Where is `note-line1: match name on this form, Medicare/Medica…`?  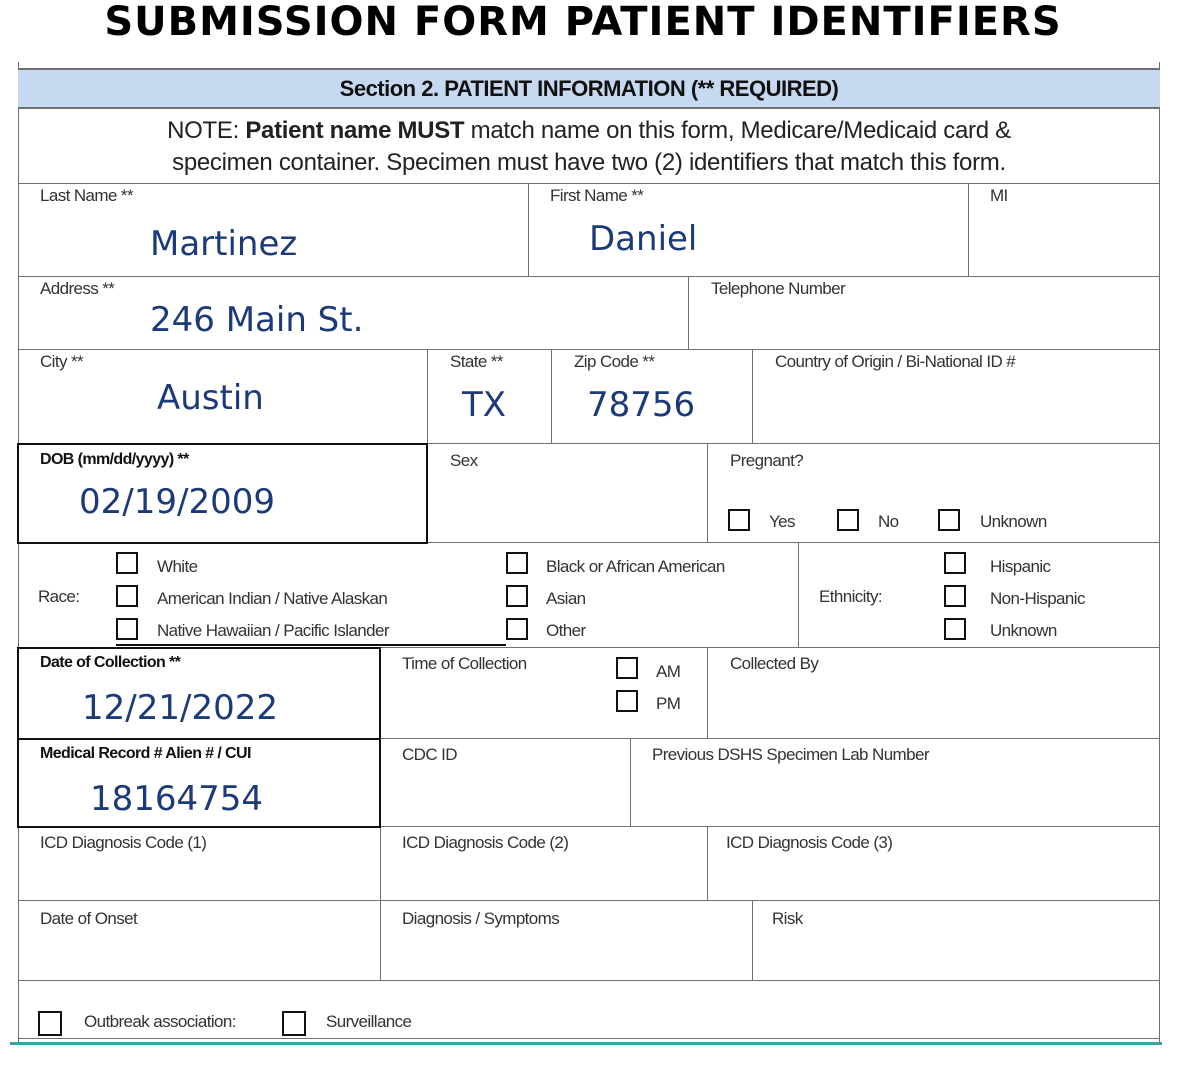
note-line1: match name on this form, Medicare/Medica… is located at coordinates (738, 130).